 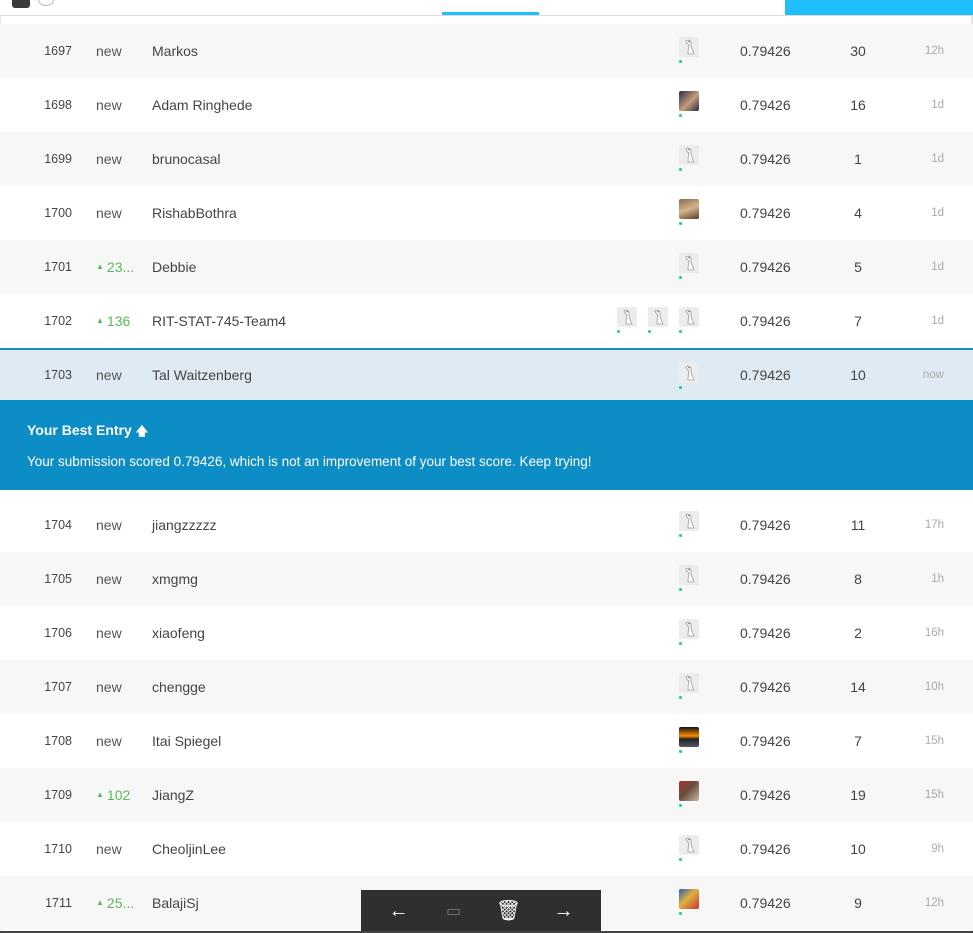 What do you see at coordinates (58, 321) in the screenshot?
I see `rank-cell: 1702` at bounding box center [58, 321].